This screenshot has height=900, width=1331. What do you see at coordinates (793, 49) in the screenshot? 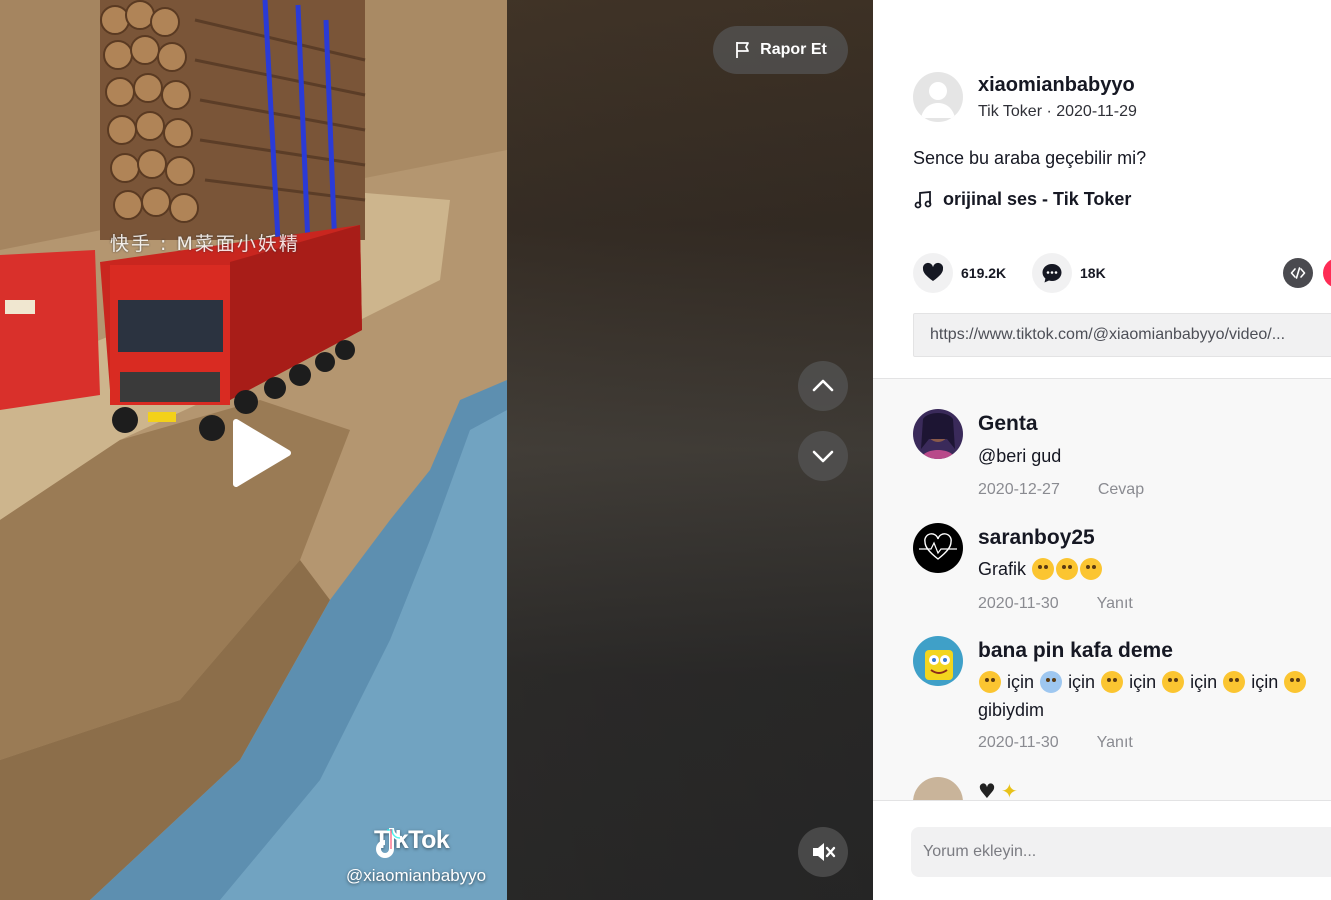
I see `report-label: Rapor Et` at bounding box center [793, 49].